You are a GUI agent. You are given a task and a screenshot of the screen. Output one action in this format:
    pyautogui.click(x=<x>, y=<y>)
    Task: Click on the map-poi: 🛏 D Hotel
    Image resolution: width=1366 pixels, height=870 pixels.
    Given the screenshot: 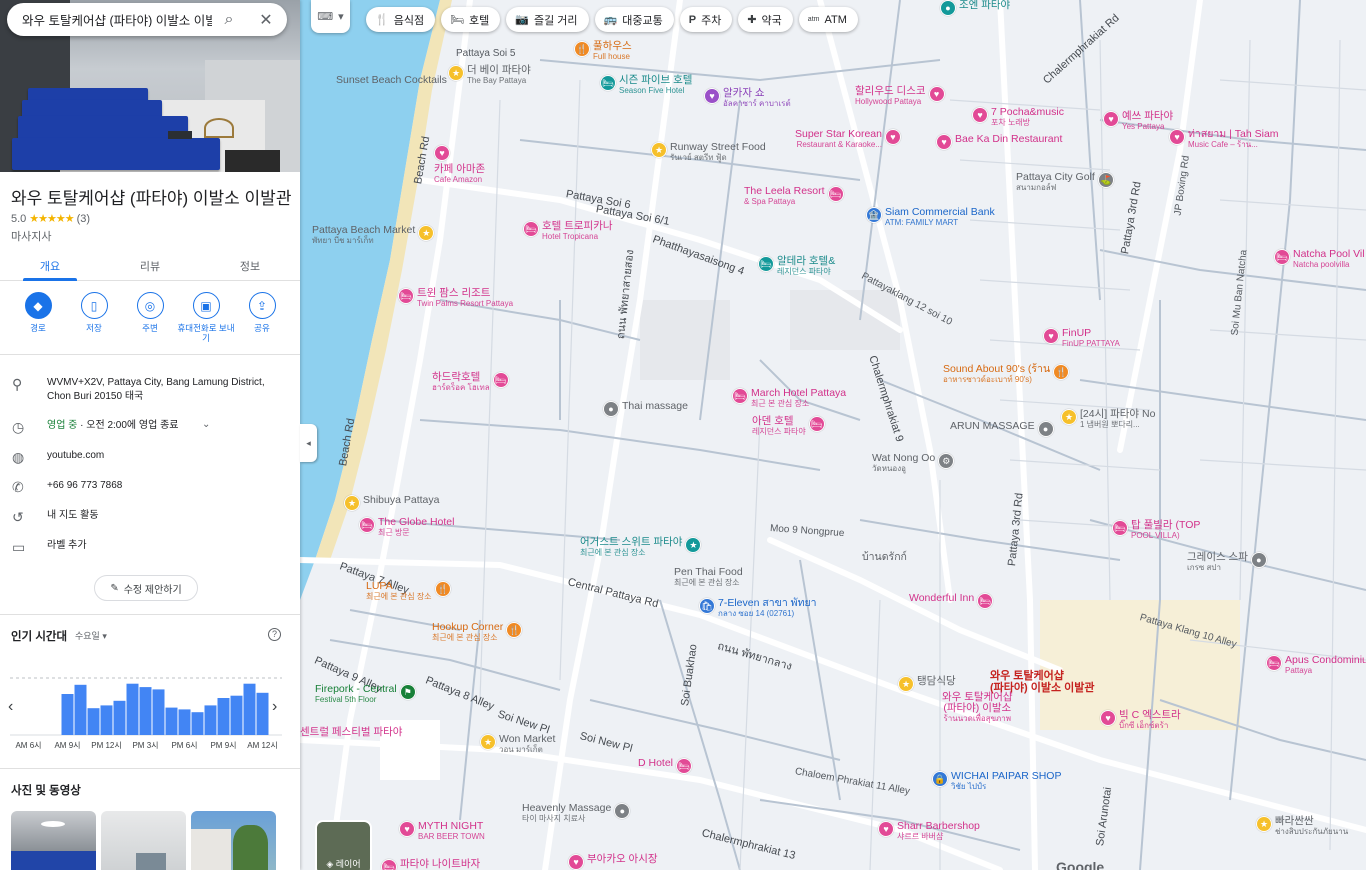 What is the action you would take?
    pyautogui.click(x=665, y=766)
    